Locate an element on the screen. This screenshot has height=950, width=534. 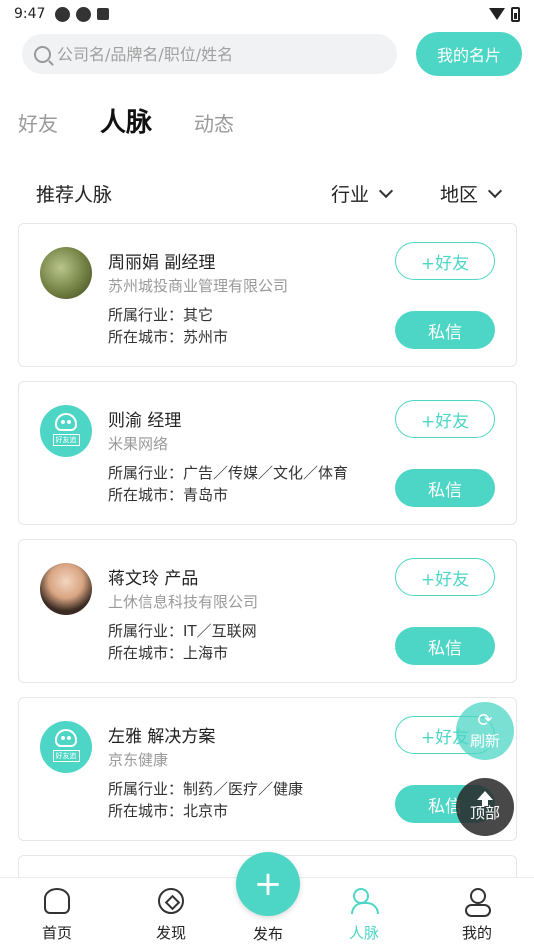
contact-city: 所在城市：苏州市 is located at coordinates (168, 337).